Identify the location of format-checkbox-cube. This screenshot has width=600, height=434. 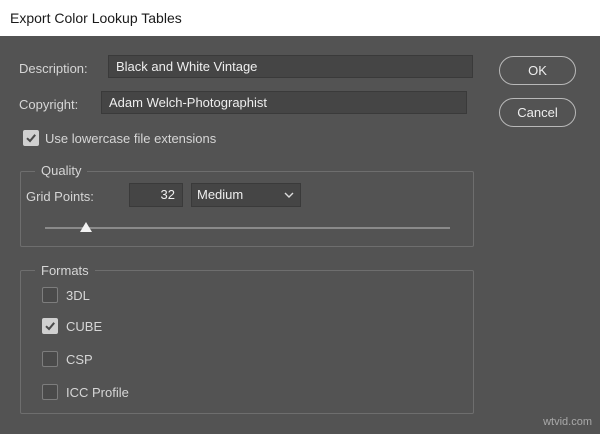
(50, 326).